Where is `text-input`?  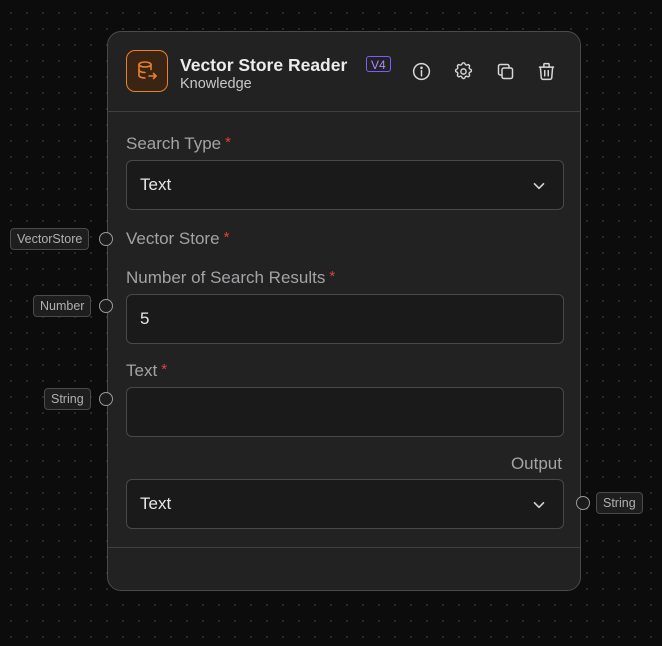
text-input is located at coordinates (345, 412).